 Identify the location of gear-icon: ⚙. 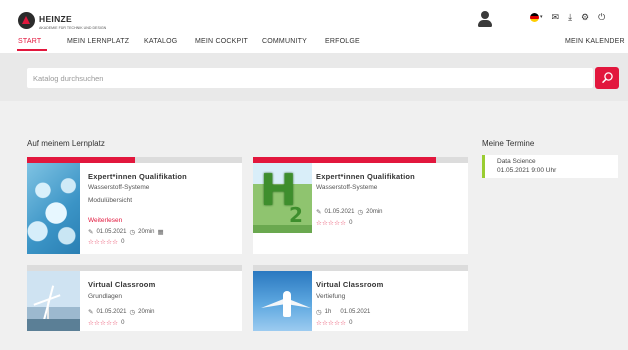
(585, 17).